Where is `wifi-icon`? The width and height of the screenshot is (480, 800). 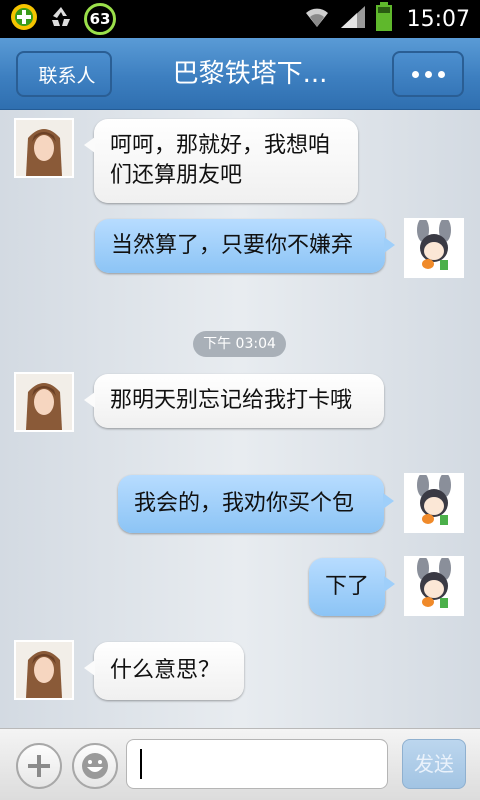
wifi-icon is located at coordinates (317, 19).